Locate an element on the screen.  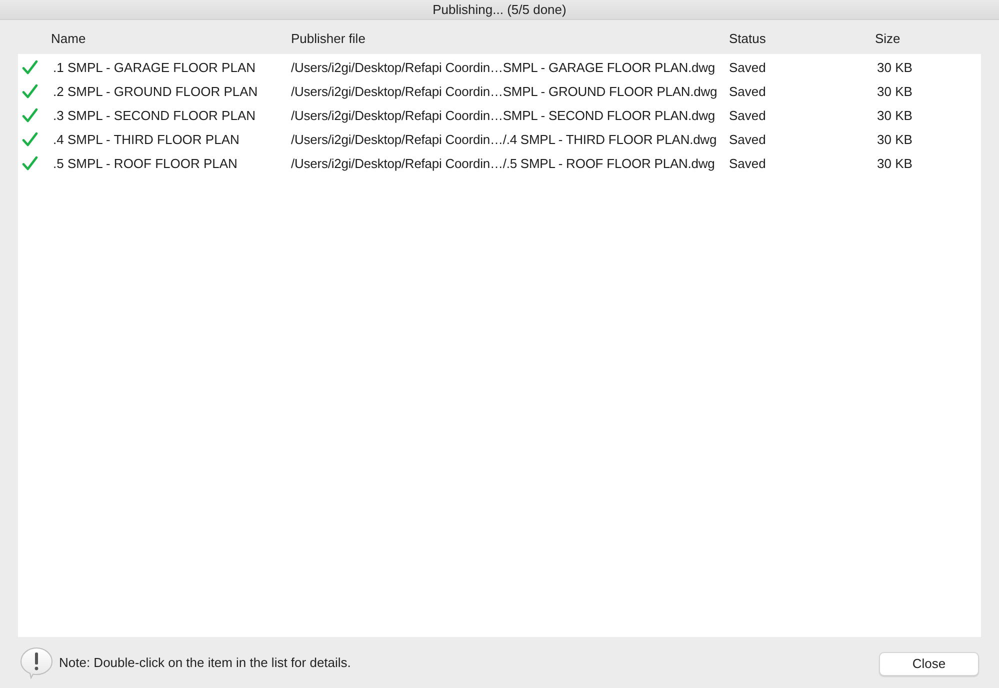
table-cell-text: .5 SMPL - ROOF FLOOR PLAN is located at coordinates (145, 163).